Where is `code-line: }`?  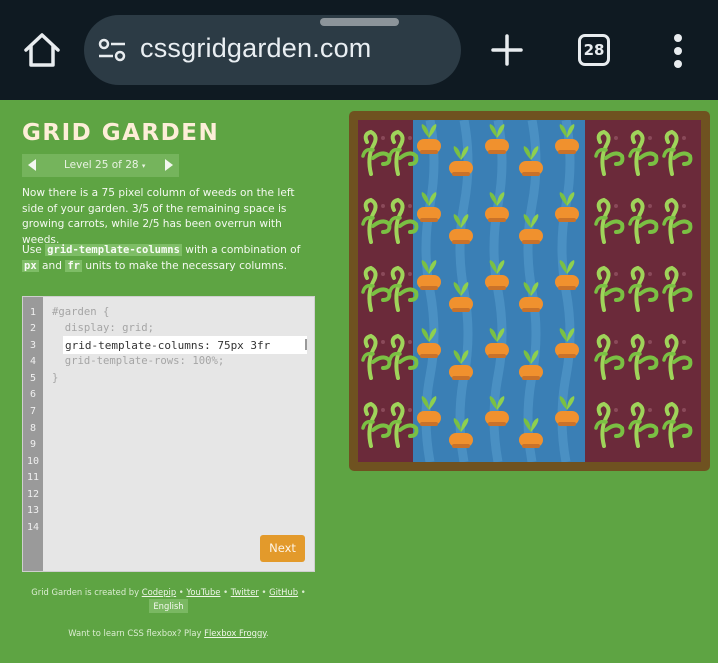
code-line: } is located at coordinates (55, 378).